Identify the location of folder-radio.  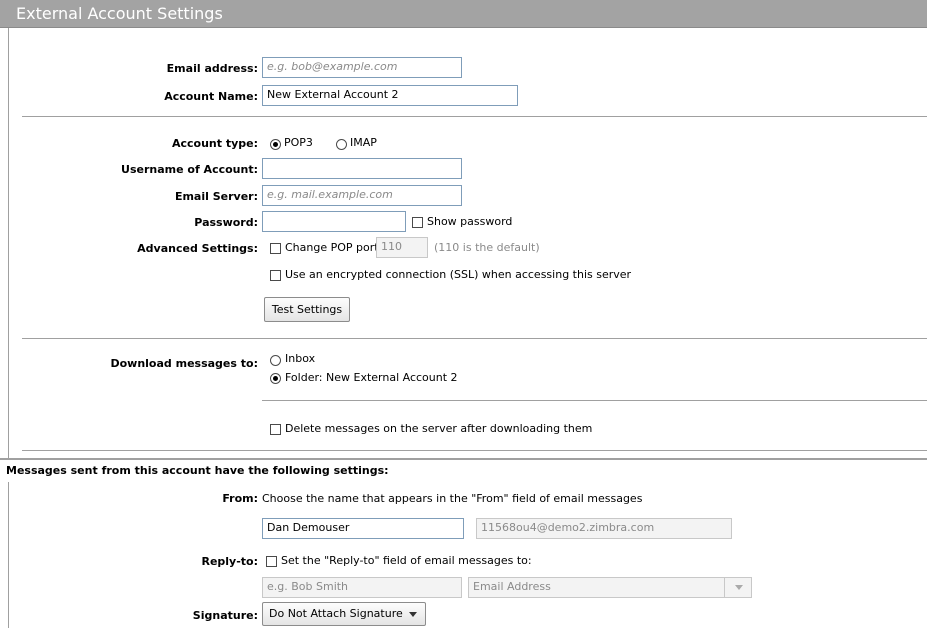
(275, 378).